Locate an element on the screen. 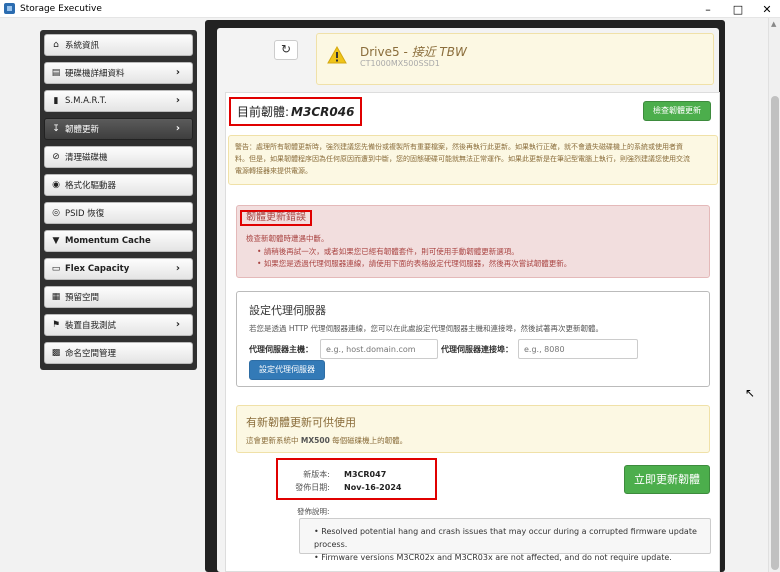 This screenshot has height=572, width=780. sidebar-item-label: 格式化驅動器 is located at coordinates (91, 186).